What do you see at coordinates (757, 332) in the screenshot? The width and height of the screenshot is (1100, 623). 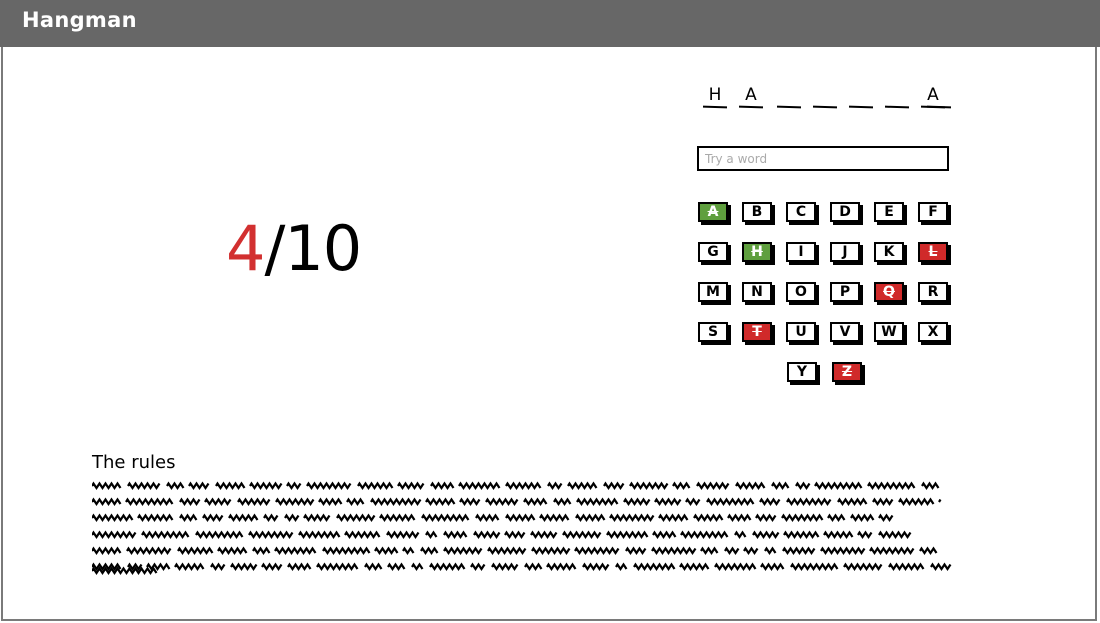 I see `key-t: T` at bounding box center [757, 332].